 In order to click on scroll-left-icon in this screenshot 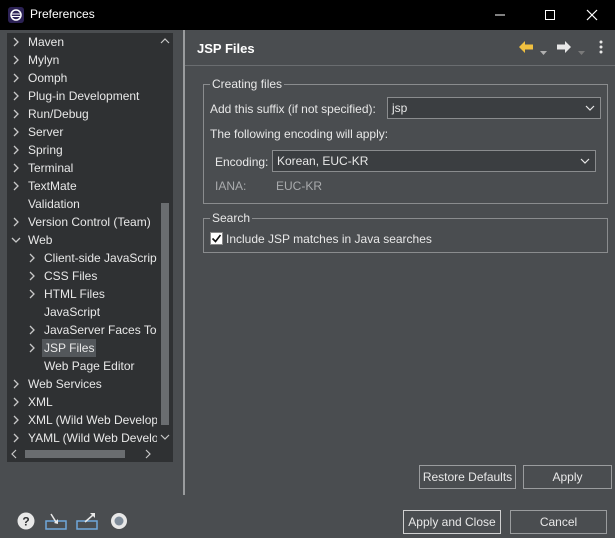, I will do `click(14, 454)`.